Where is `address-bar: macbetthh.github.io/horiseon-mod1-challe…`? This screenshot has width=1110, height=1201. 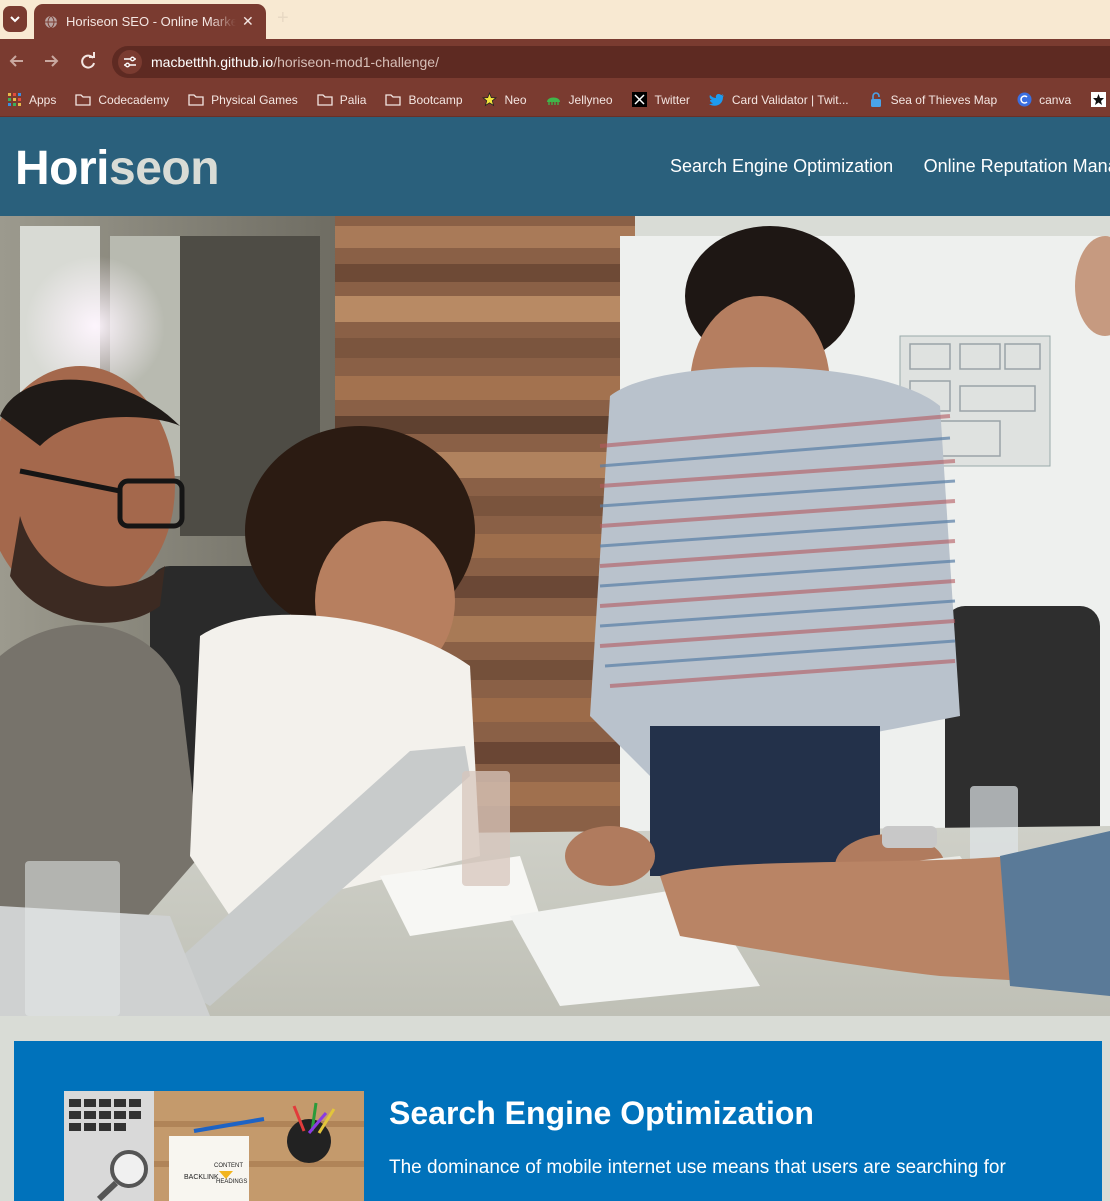 address-bar: macbetthh.github.io/horiseon-mod1-challe… is located at coordinates (611, 62).